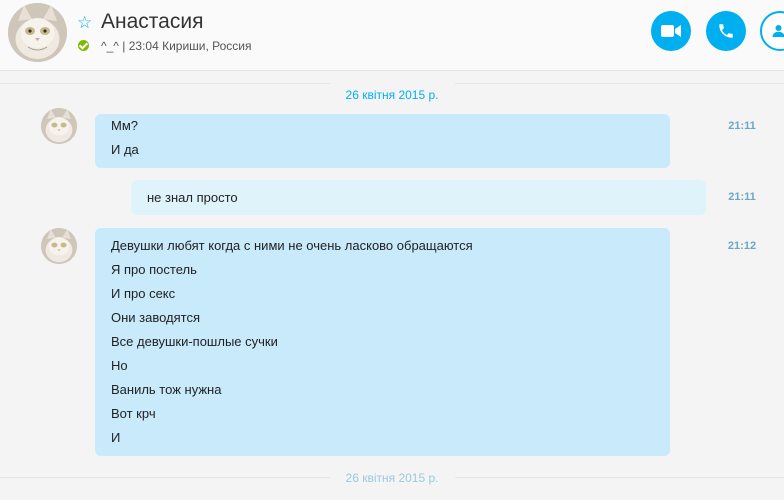 The width and height of the screenshot is (784, 500). I want to click on message-line: И про секс, so click(143, 293).